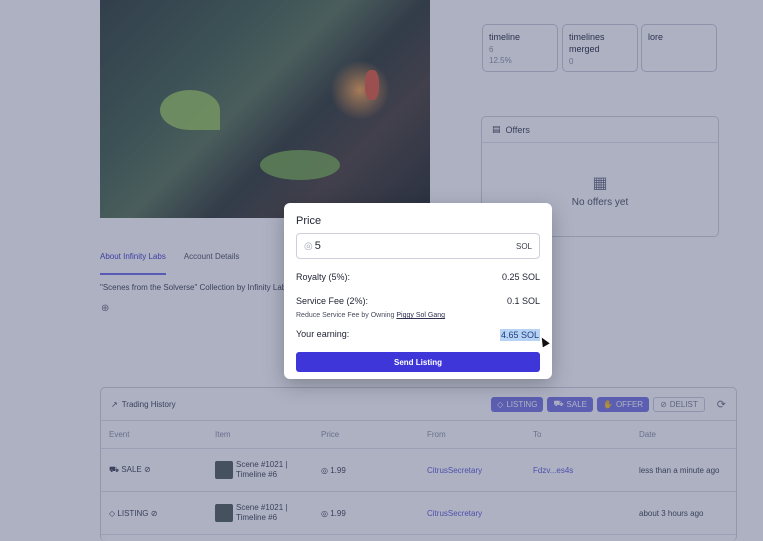 This screenshot has height=541, width=763. What do you see at coordinates (323, 334) in the screenshot?
I see `earning-label: Your earning:` at bounding box center [323, 334].